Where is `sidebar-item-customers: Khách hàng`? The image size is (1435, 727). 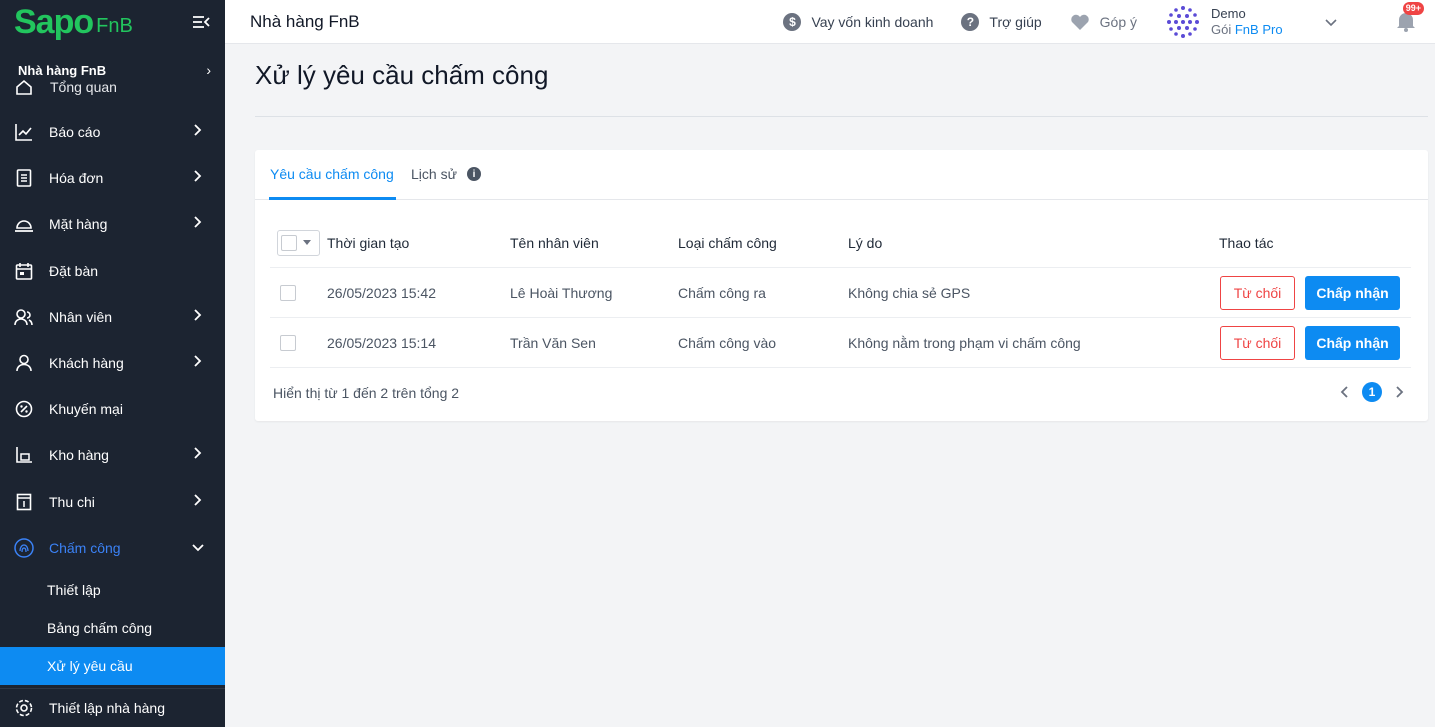 sidebar-item-customers: Khách hàng is located at coordinates (112, 363).